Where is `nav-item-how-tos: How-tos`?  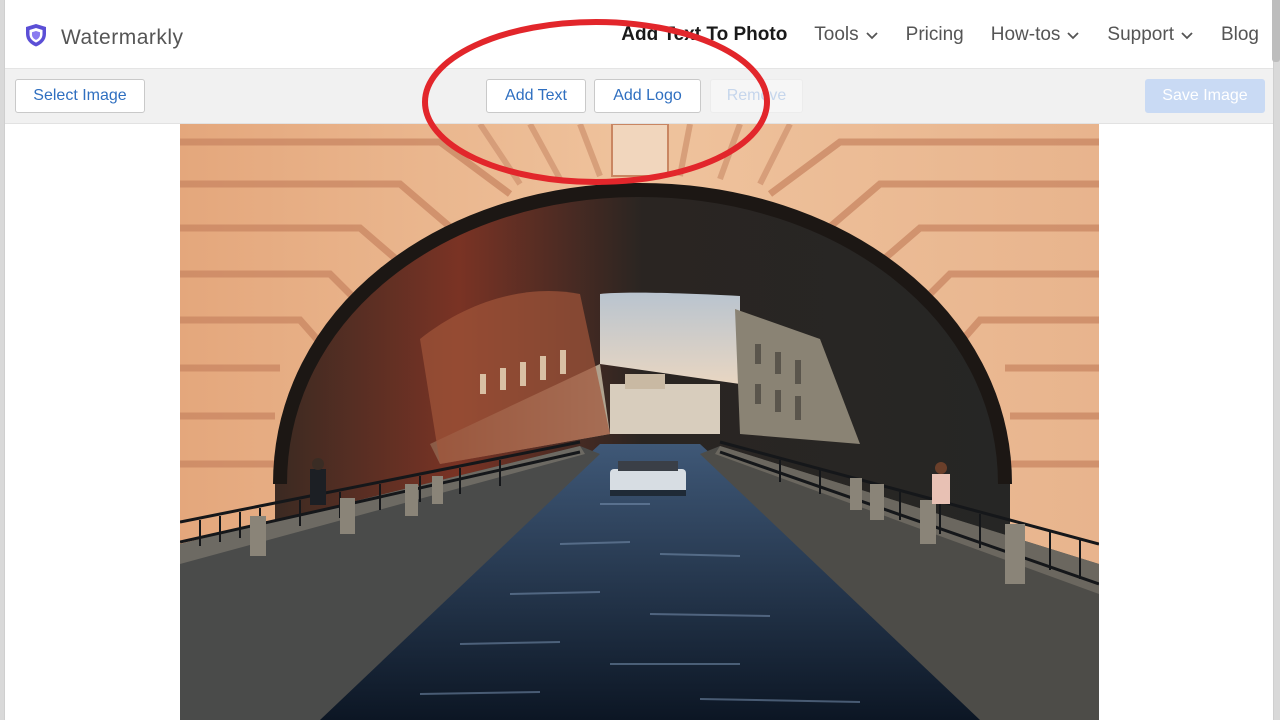
nav-item-how-tos: How-tos is located at coordinates (1036, 35).